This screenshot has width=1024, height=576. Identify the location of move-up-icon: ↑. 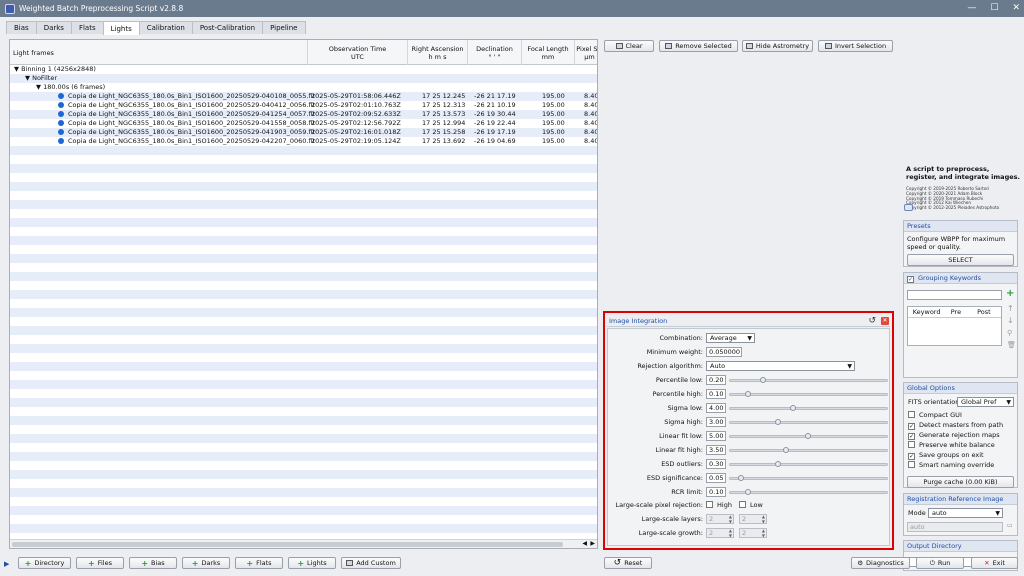
(1010, 308).